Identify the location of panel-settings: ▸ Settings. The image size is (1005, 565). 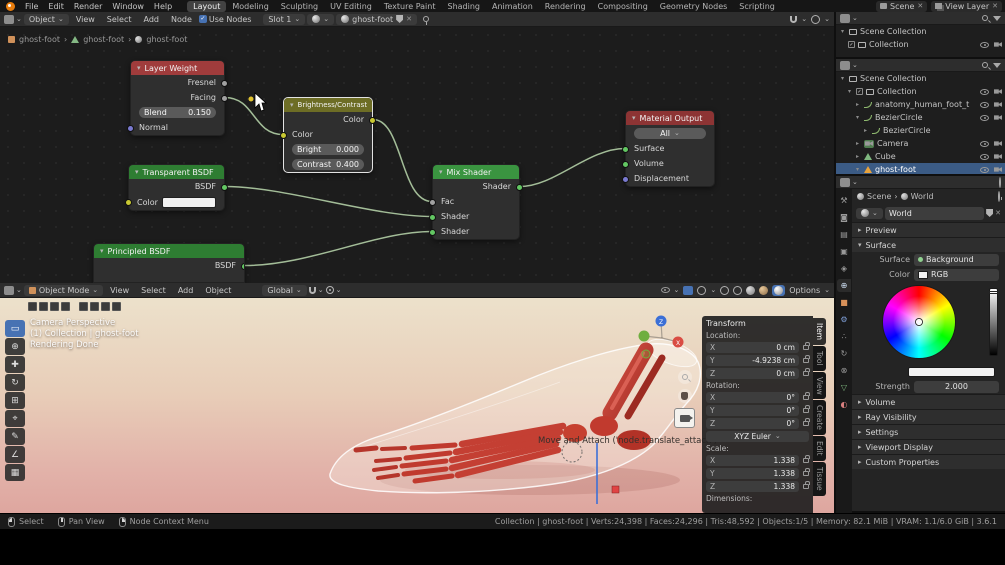
(928, 431).